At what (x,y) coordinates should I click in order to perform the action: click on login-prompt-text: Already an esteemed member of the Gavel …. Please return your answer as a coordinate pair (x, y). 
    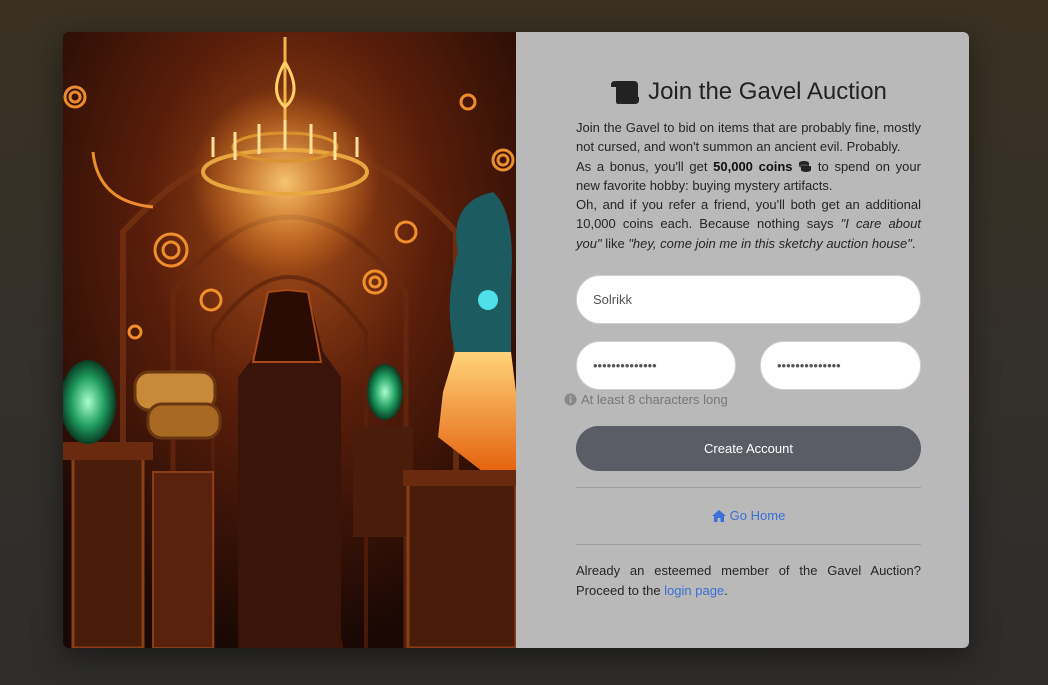
    Looking at the image, I should click on (748, 580).